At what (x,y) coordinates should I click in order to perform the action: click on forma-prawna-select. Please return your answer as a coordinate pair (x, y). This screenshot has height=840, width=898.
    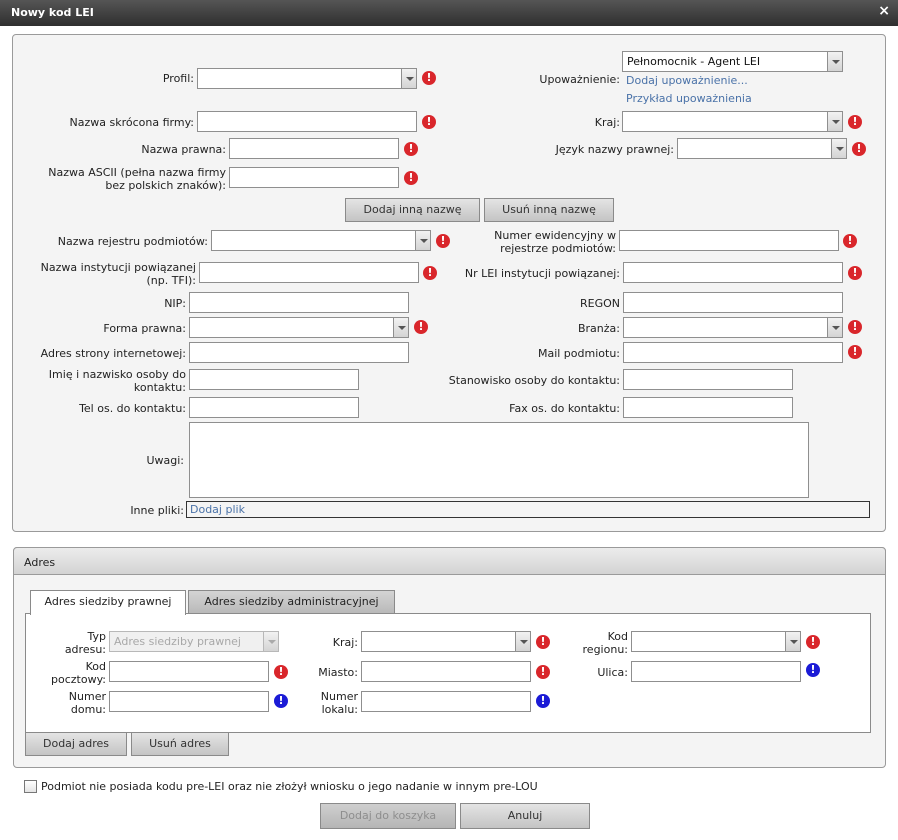
    Looking at the image, I should click on (299, 327).